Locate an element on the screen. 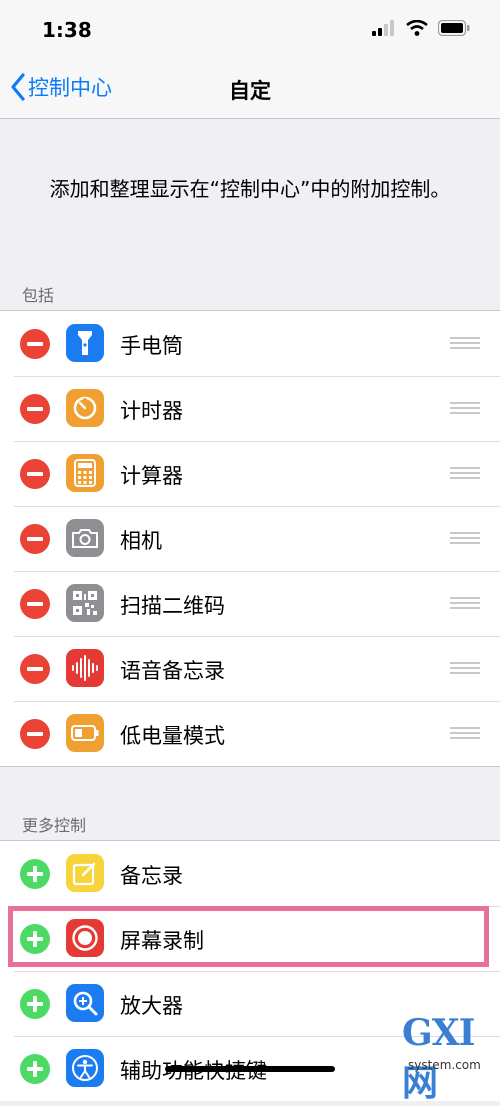 This screenshot has width=500, height=1106. watermark-logo: GXI网 system.com is located at coordinates (450, 1056).